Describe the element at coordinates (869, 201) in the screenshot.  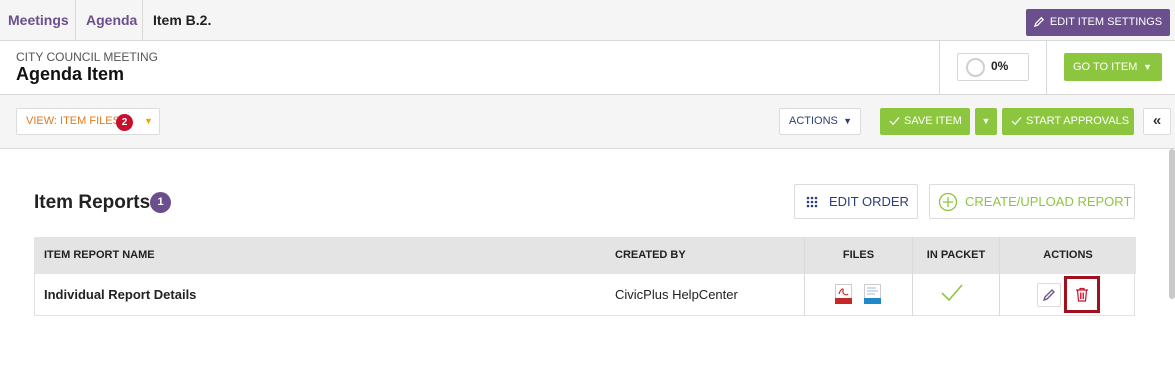
I see `edit-order-label: EDIT ORDER` at that location.